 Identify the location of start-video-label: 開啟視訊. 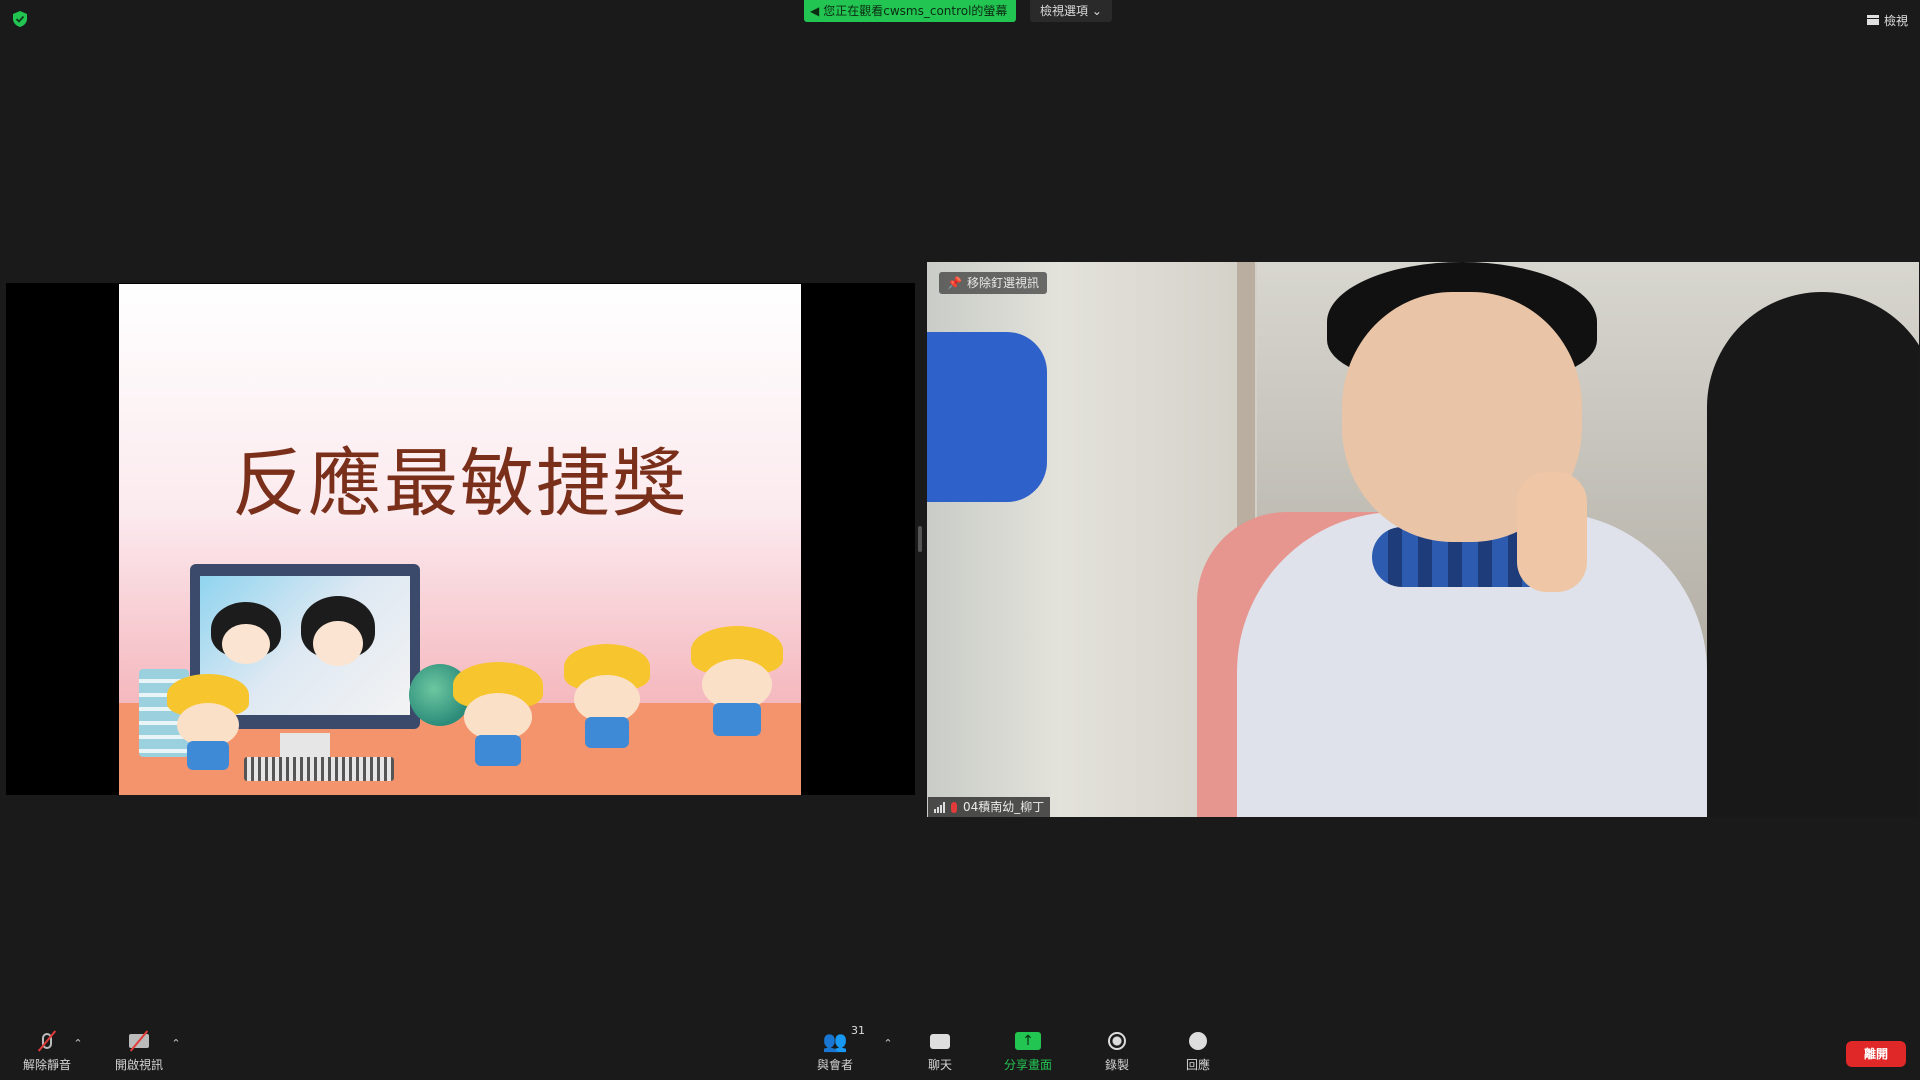
(138, 1065).